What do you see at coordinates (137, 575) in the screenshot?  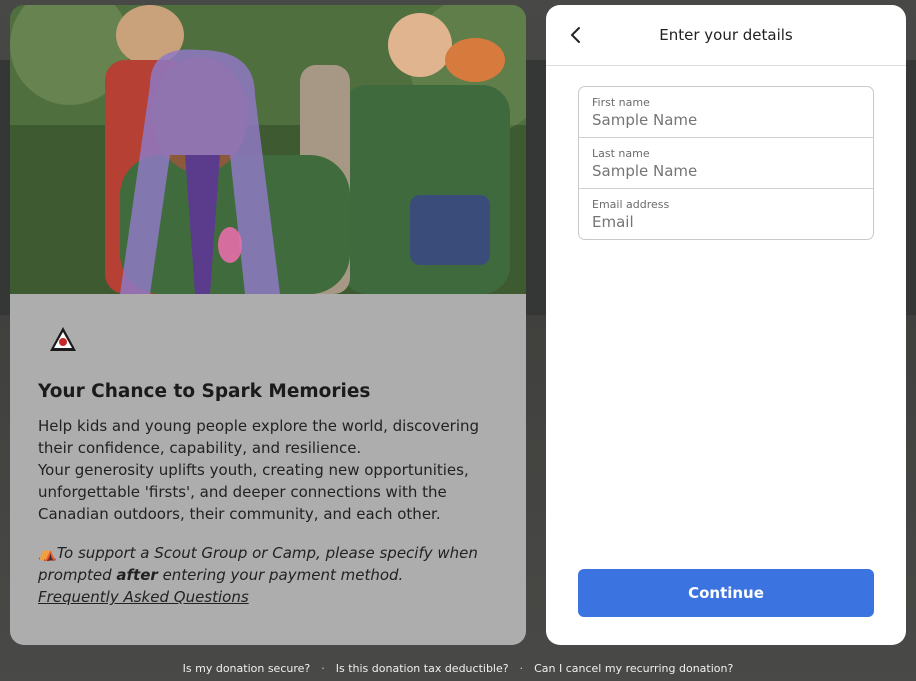 I see `note-text-bold: after` at bounding box center [137, 575].